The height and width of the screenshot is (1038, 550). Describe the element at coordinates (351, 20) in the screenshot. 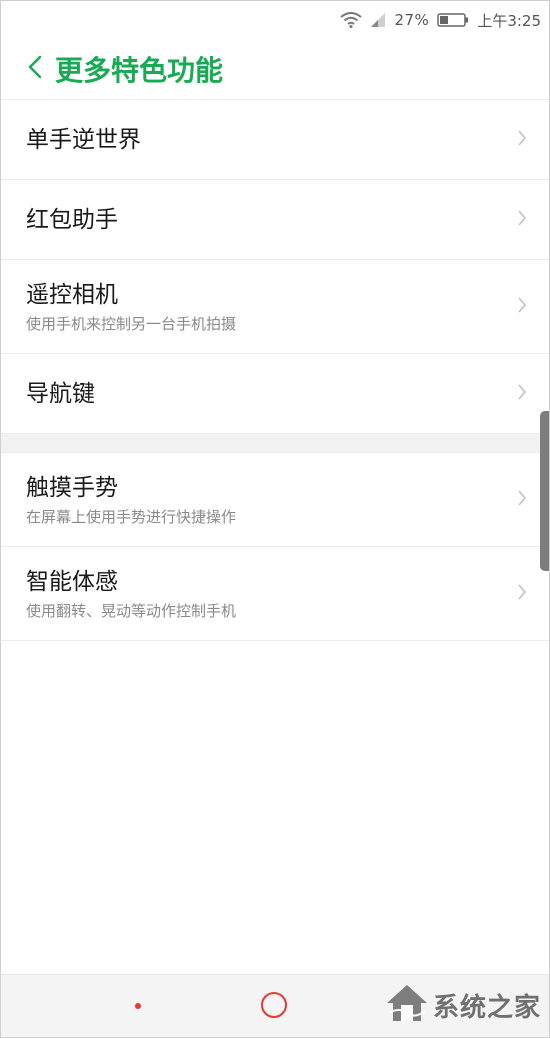

I see `wifi-icon` at that location.